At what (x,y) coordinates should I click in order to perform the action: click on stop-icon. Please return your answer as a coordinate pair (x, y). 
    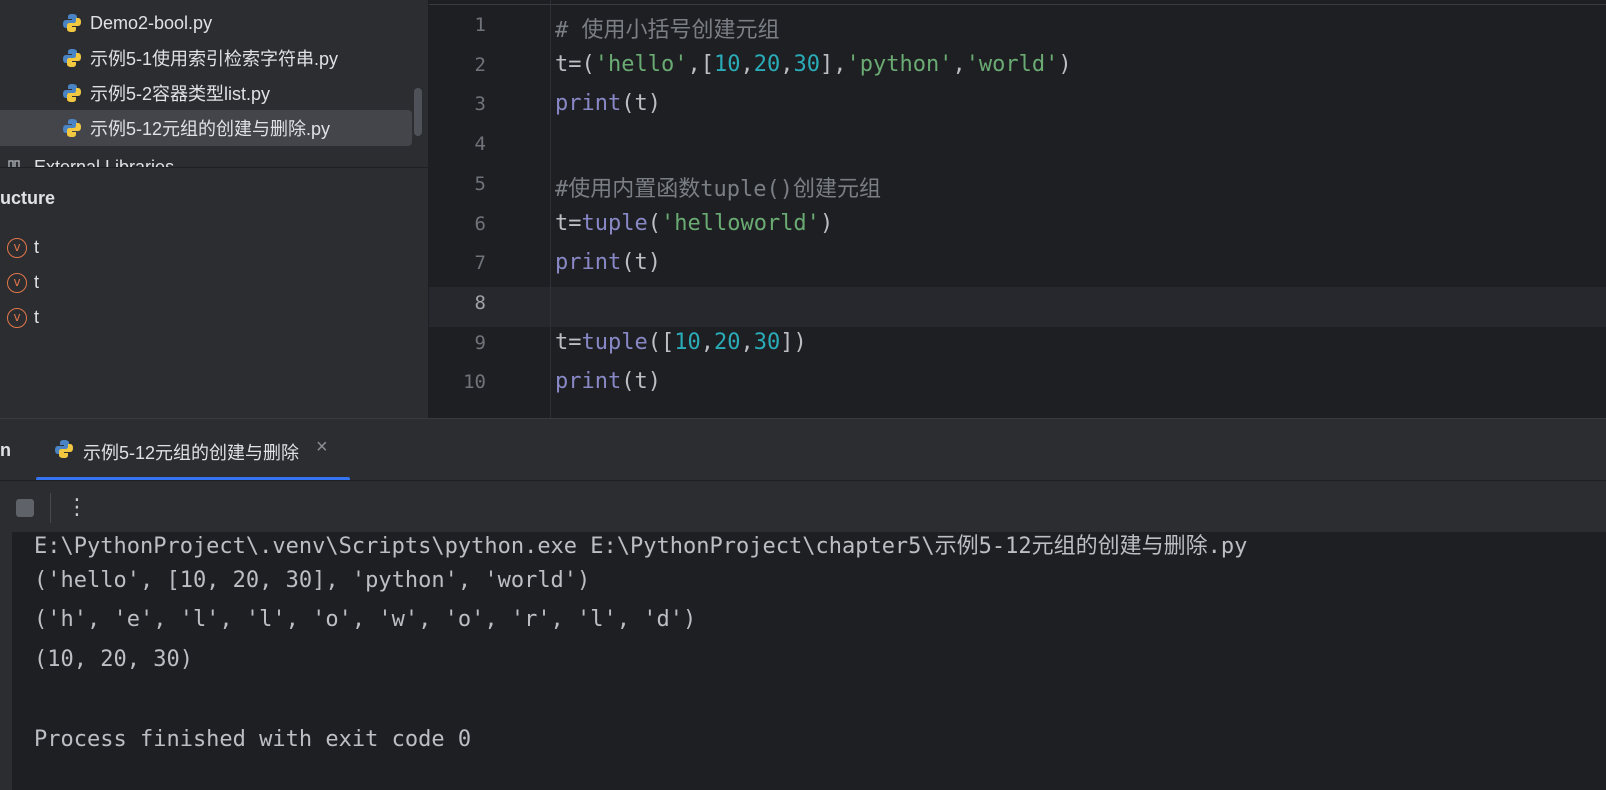
    Looking at the image, I should click on (25, 508).